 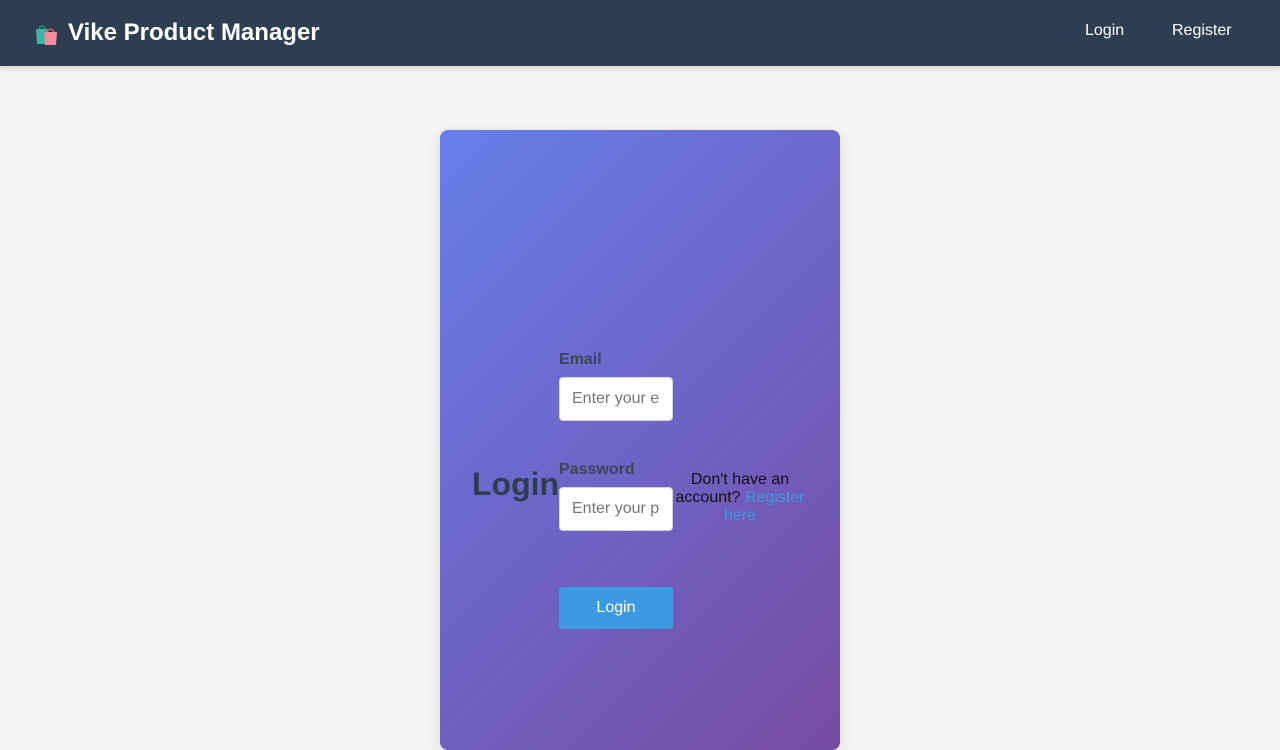 What do you see at coordinates (46, 33) in the screenshot?
I see `shopping-bags-icon` at bounding box center [46, 33].